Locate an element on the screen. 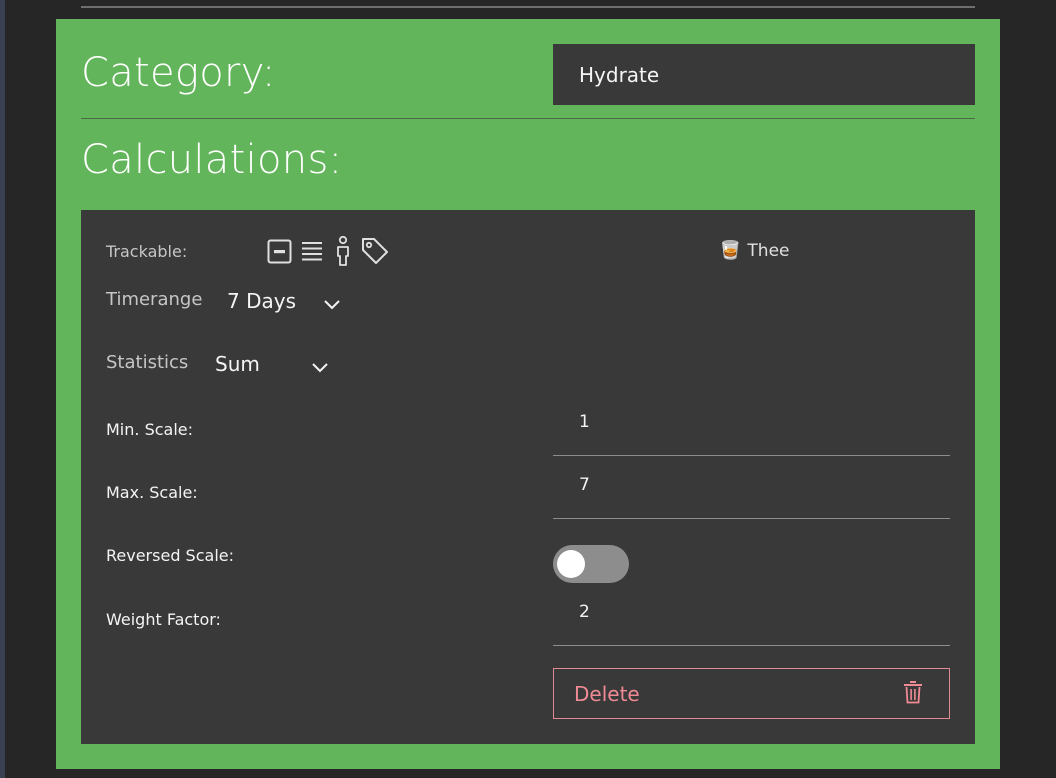 This screenshot has width=1056, height=778. trash-icon is located at coordinates (913, 694).